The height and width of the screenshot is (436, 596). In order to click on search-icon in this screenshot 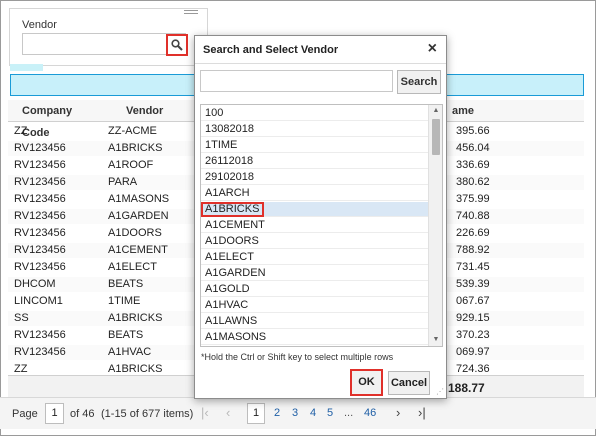, I will do `click(177, 45)`.